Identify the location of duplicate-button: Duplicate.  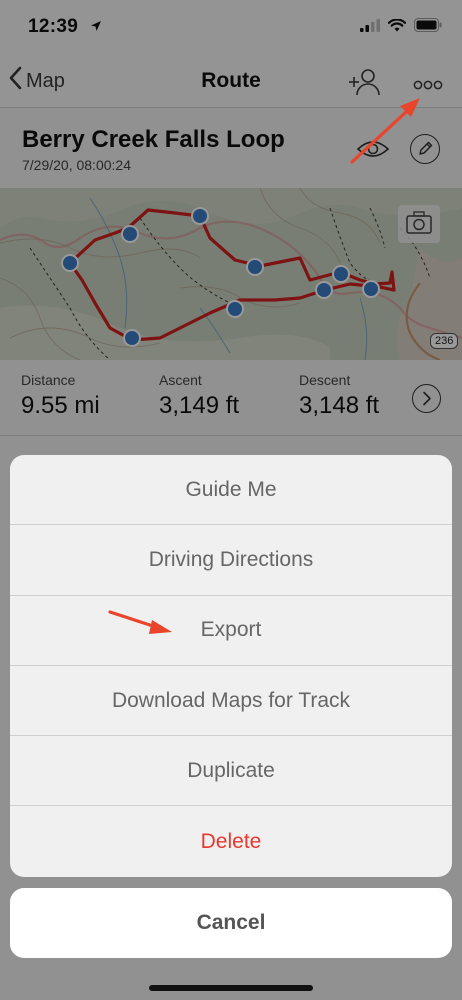
(231, 771).